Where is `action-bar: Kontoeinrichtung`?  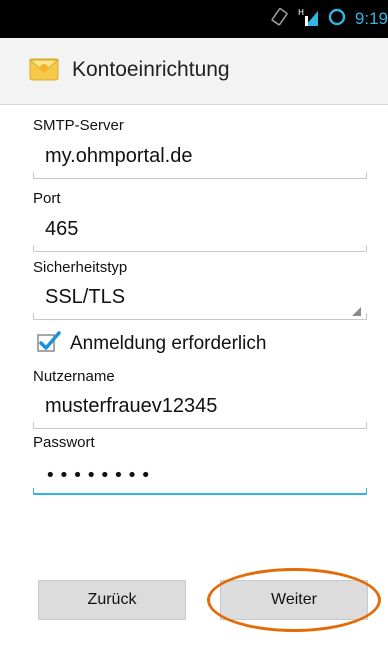 action-bar: Kontoeinrichtung is located at coordinates (194, 71).